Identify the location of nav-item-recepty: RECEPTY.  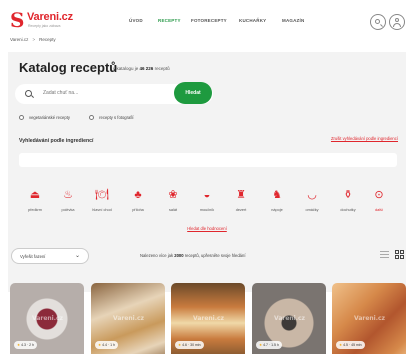
(169, 20).